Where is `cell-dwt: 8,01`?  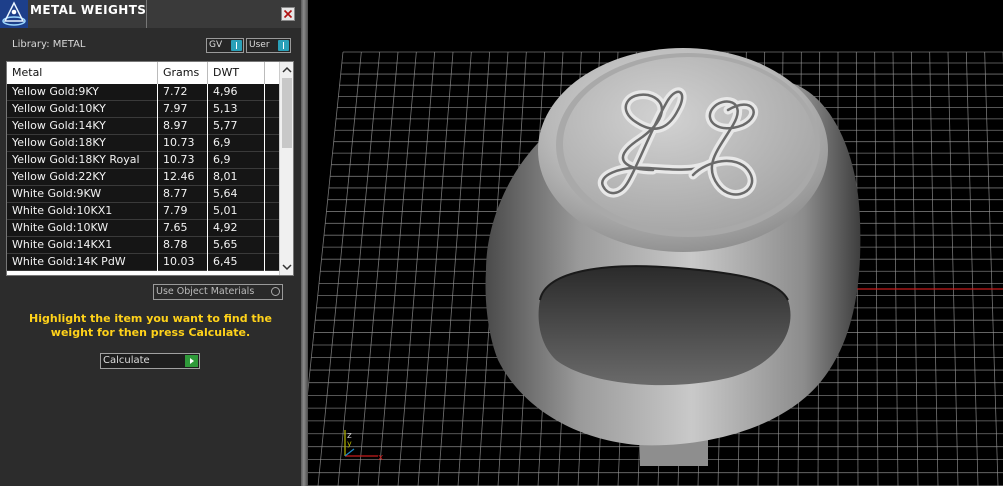
cell-dwt: 8,01 is located at coordinates (236, 177).